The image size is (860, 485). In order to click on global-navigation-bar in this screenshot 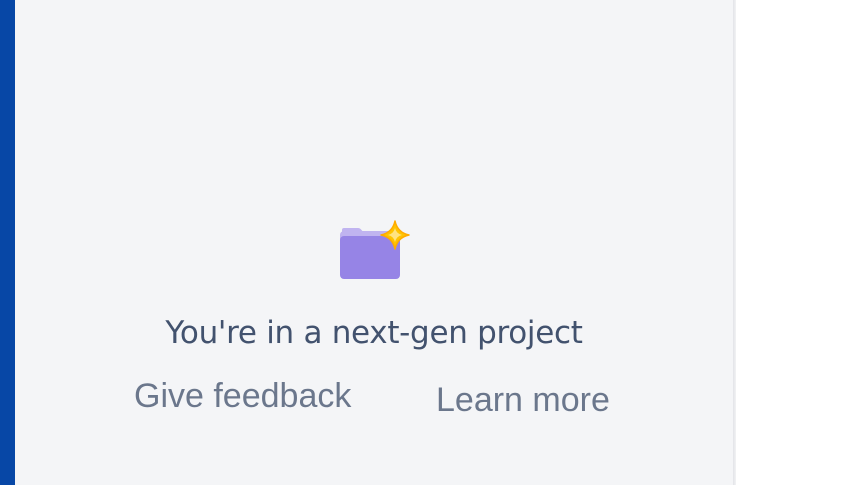, I will do `click(7, 242)`.